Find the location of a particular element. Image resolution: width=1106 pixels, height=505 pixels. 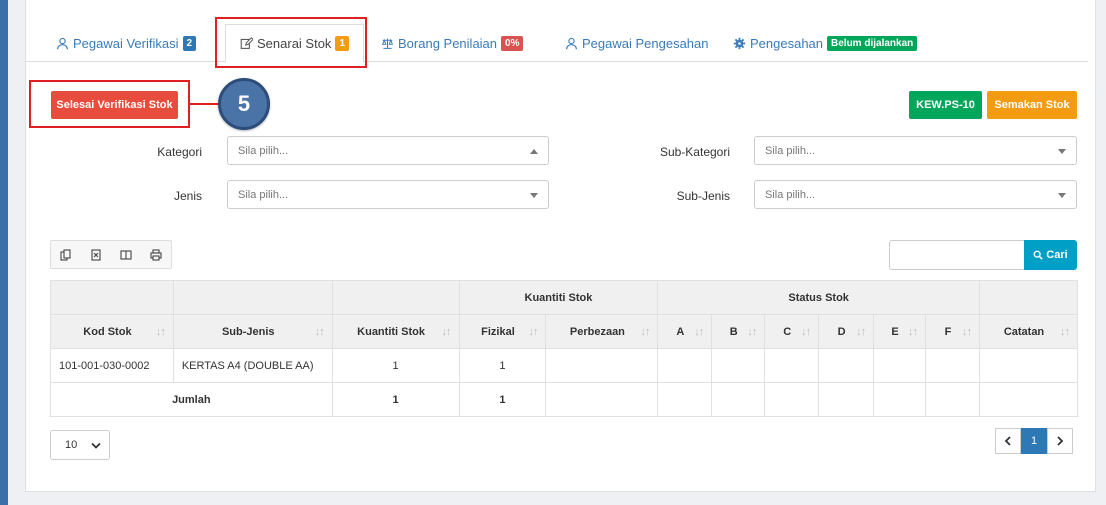

cell-b is located at coordinates (738, 365).